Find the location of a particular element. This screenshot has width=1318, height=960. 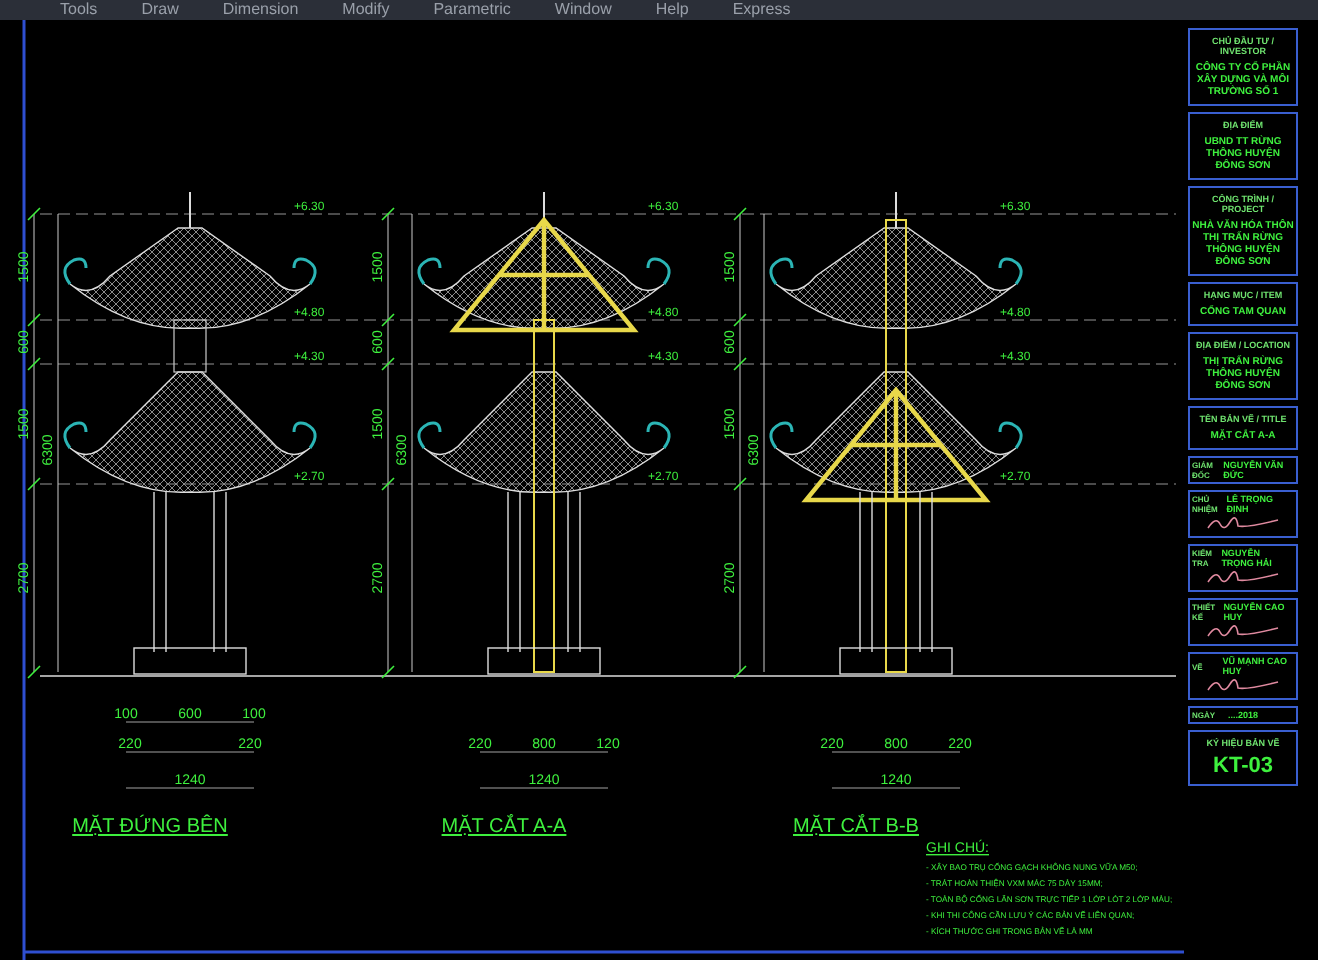

menu-item: Window is located at coordinates (583, 10).